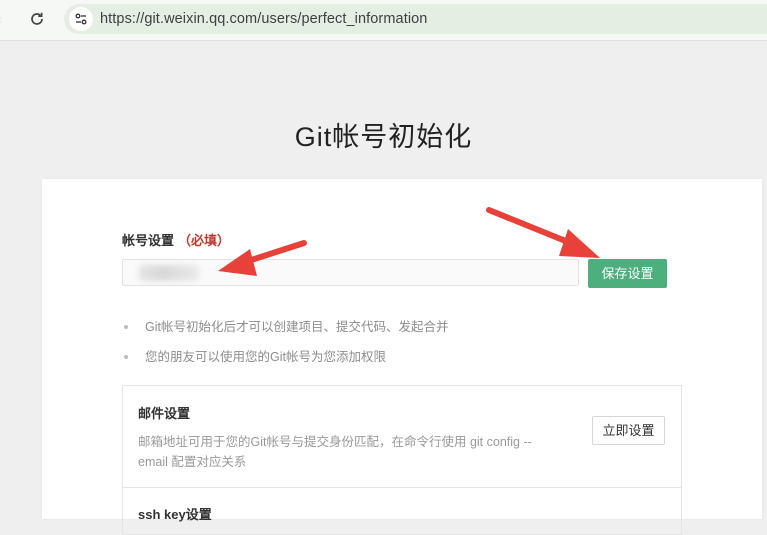 This screenshot has height=535, width=767. I want to click on list-item: Git帐号初始化后才可以创建项目、提交代码、发起合并, so click(285, 332).